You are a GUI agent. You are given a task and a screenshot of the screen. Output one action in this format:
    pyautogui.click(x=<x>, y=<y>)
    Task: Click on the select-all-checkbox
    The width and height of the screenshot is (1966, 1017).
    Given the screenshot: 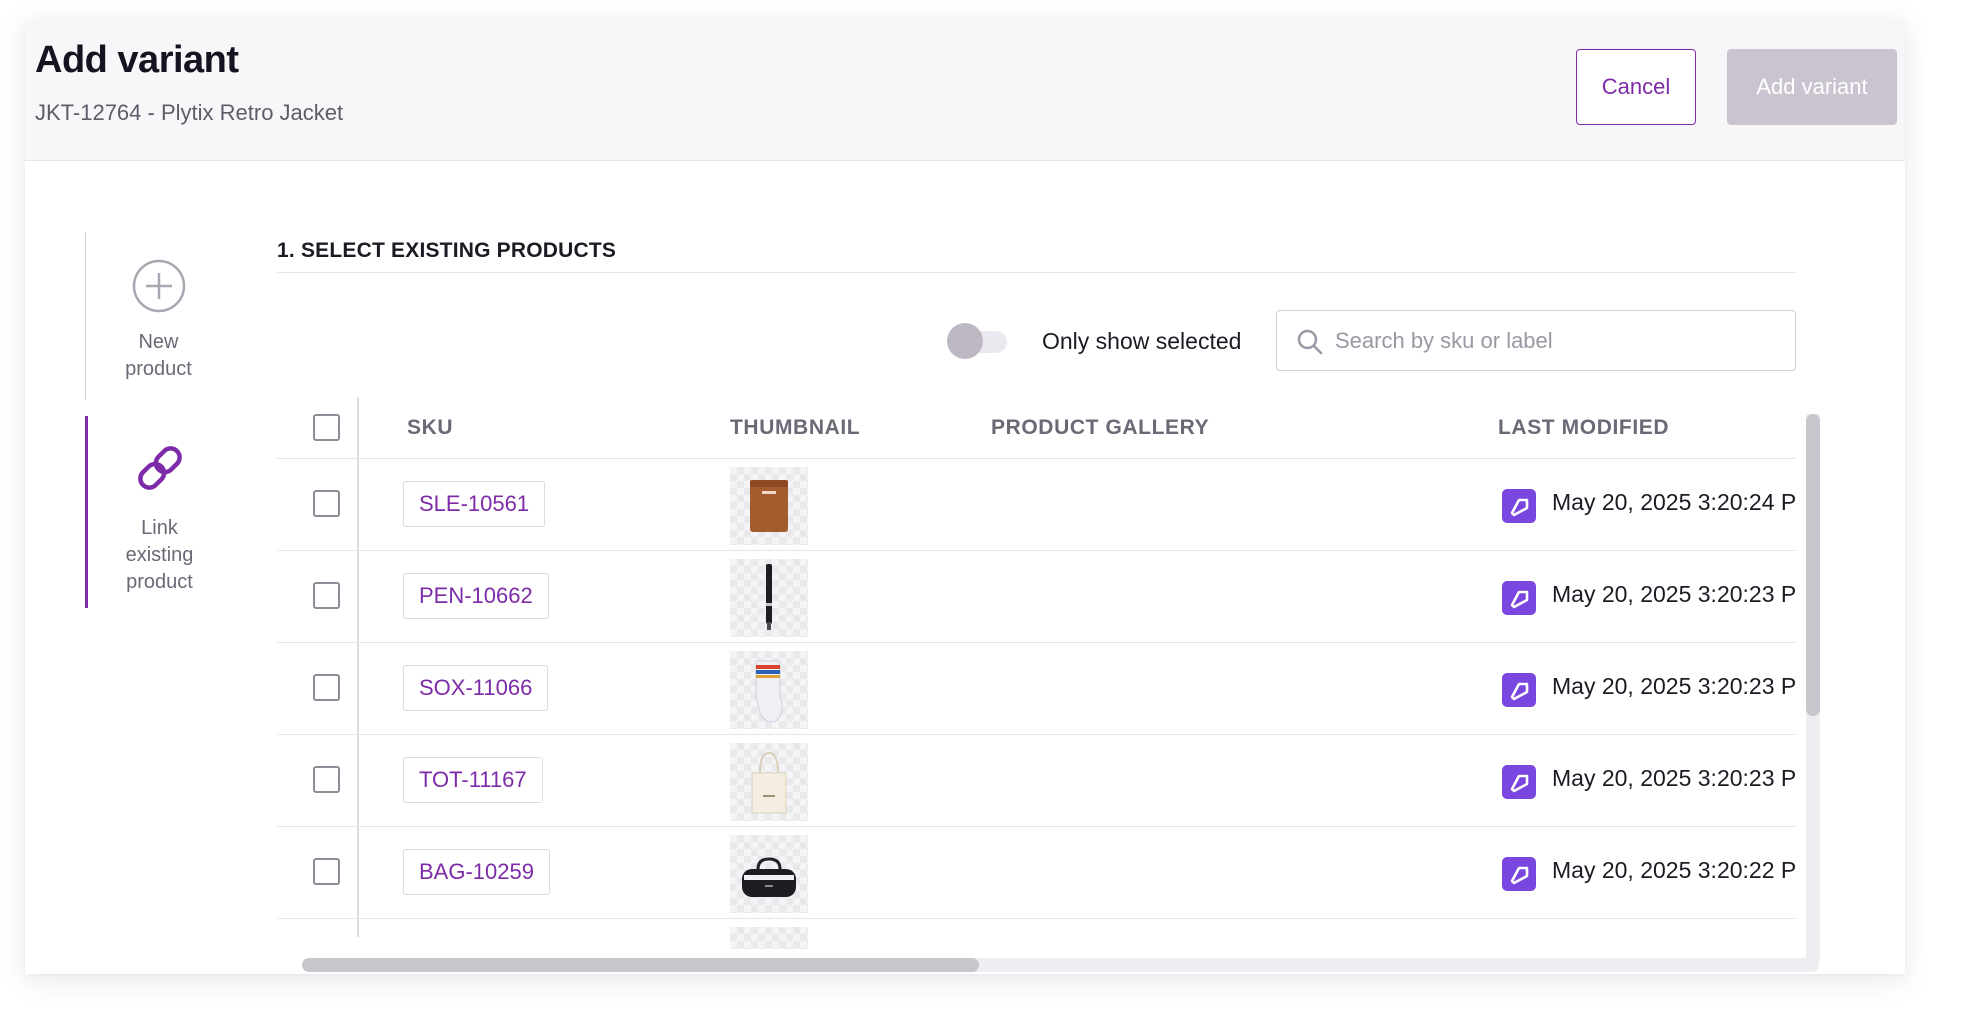 What is the action you would take?
    pyautogui.click(x=326, y=427)
    